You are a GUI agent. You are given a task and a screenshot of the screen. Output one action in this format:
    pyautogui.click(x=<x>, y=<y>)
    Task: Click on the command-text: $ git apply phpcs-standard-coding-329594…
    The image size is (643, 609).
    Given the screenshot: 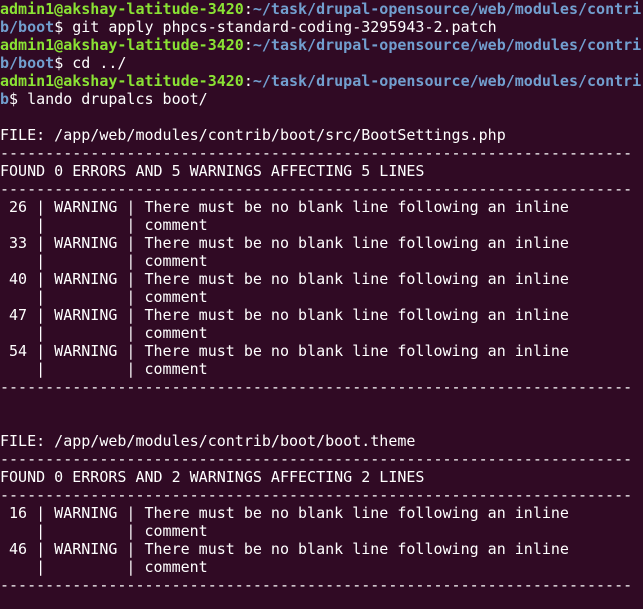 What is the action you would take?
    pyautogui.click(x=275, y=27)
    